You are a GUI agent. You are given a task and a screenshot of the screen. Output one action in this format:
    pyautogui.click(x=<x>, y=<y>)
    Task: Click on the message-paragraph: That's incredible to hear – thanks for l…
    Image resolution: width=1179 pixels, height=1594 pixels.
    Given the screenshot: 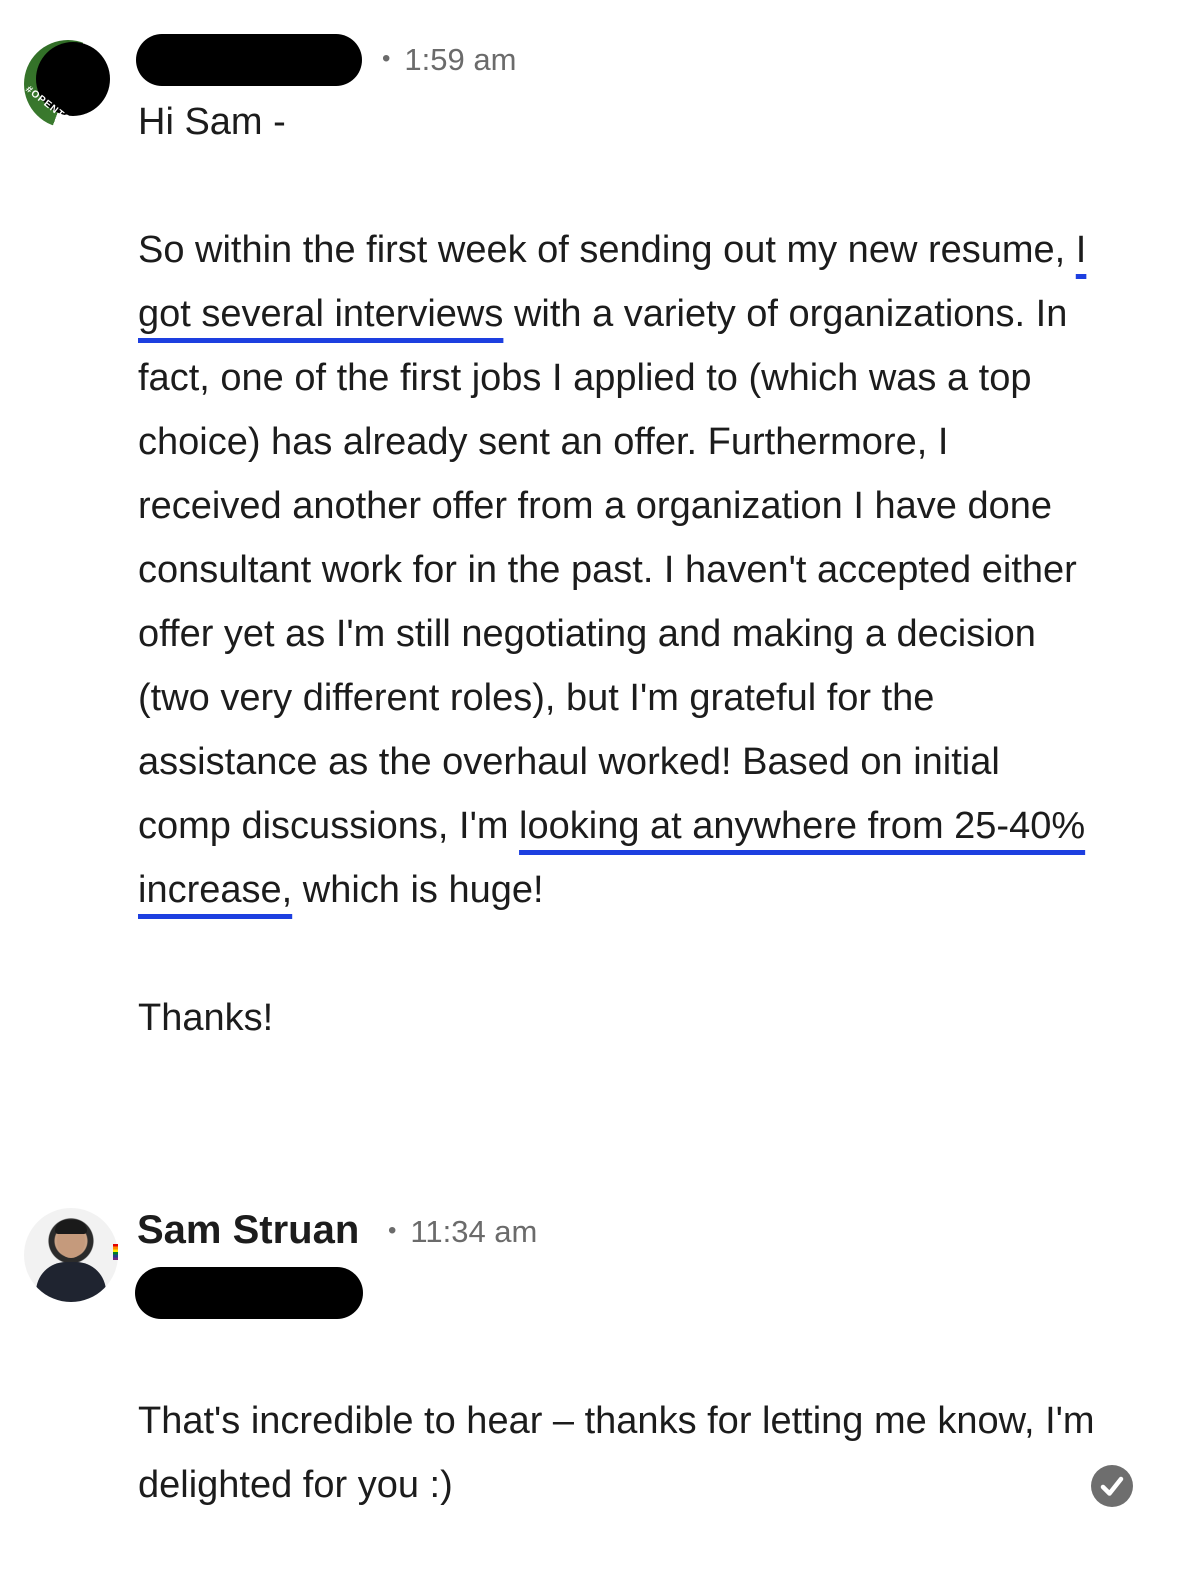 What is the action you would take?
    pyautogui.click(x=616, y=1453)
    